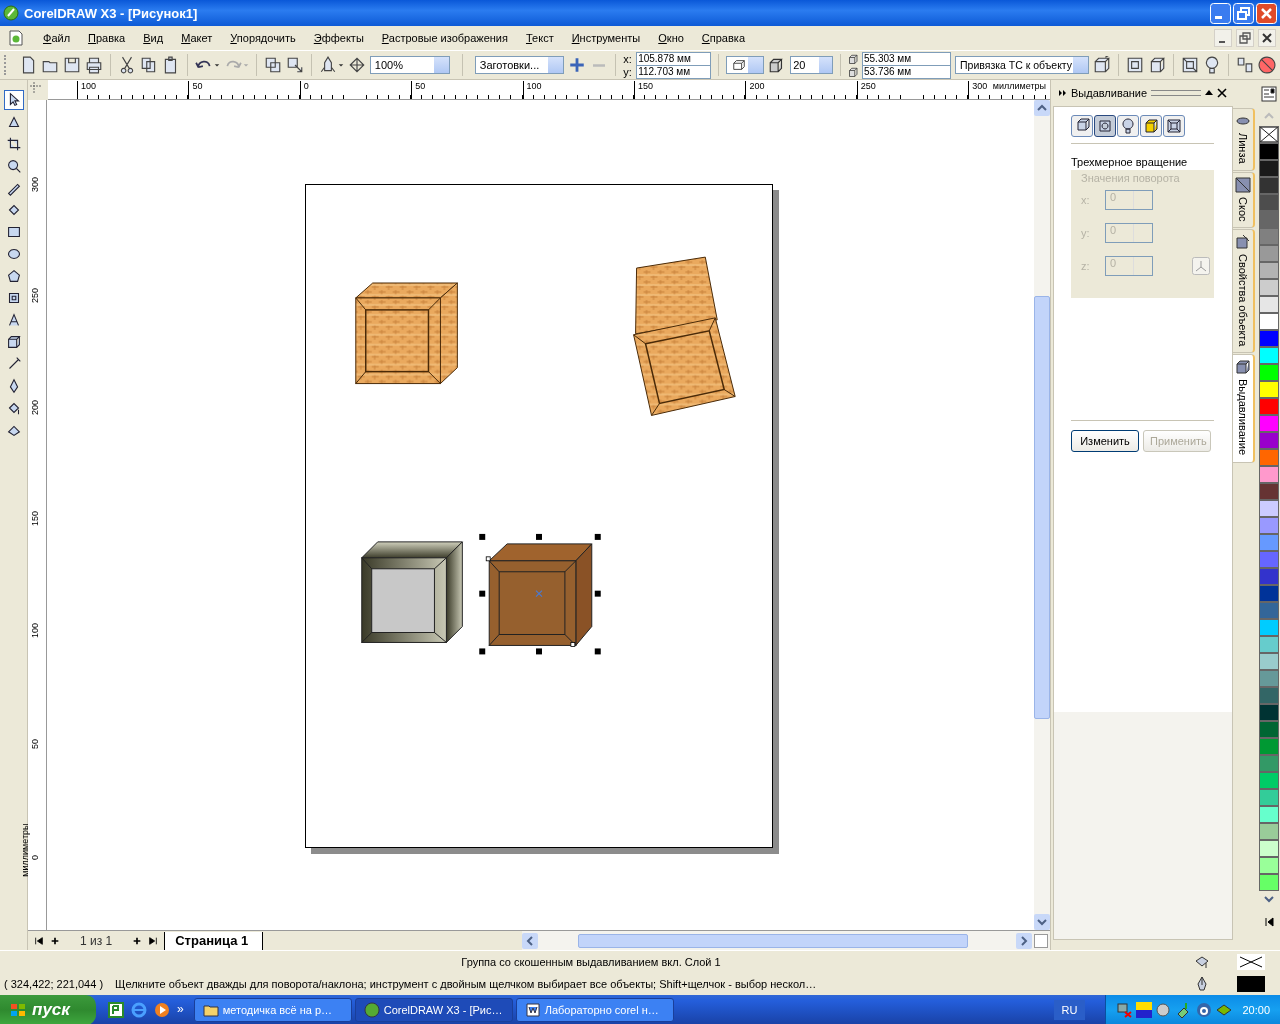  Describe the element at coordinates (327, 65) in the screenshot. I see `rocket-icon` at that location.